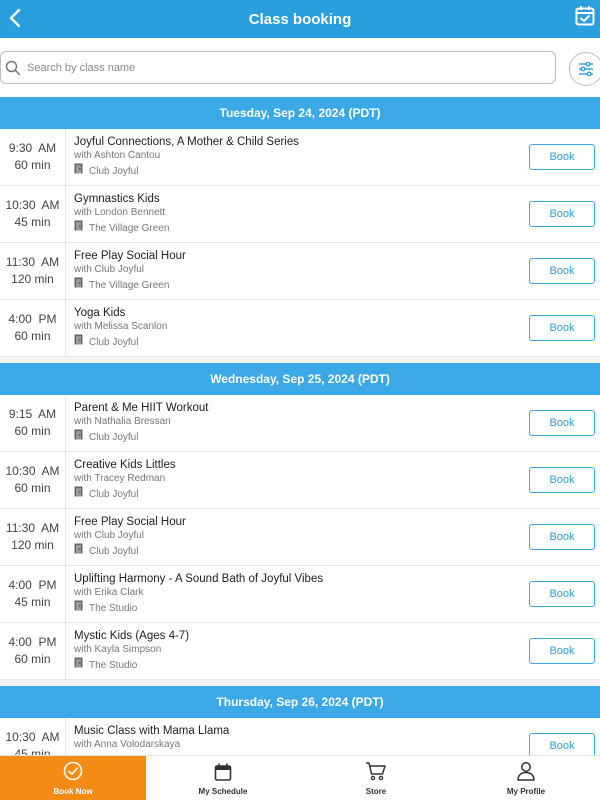 This screenshot has width=600, height=800. Describe the element at coordinates (125, 465) in the screenshot. I see `class-name: Creative Kids Littles` at that location.